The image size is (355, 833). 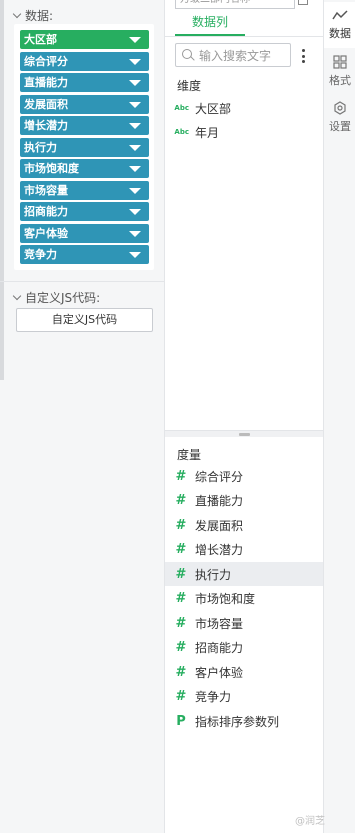 I want to click on tab-format: 格式, so click(x=339, y=71).